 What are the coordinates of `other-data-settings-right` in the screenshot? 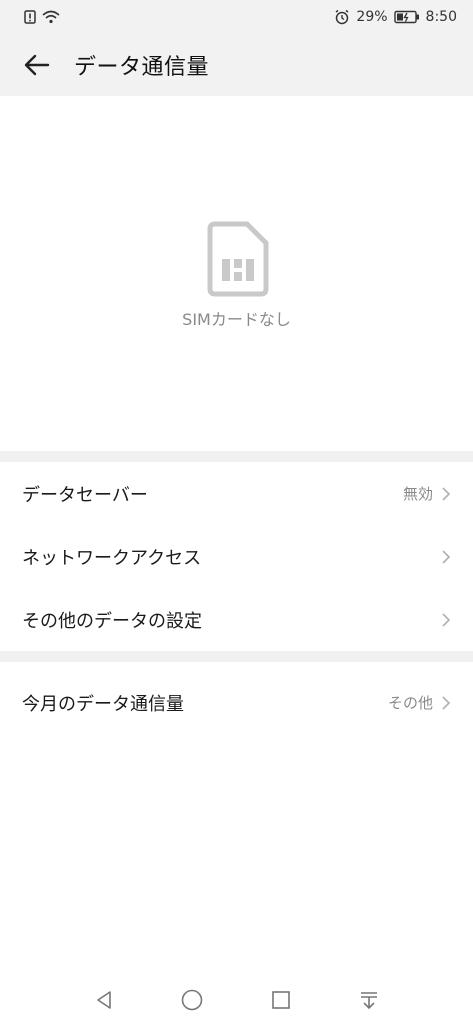 It's located at (446, 620).